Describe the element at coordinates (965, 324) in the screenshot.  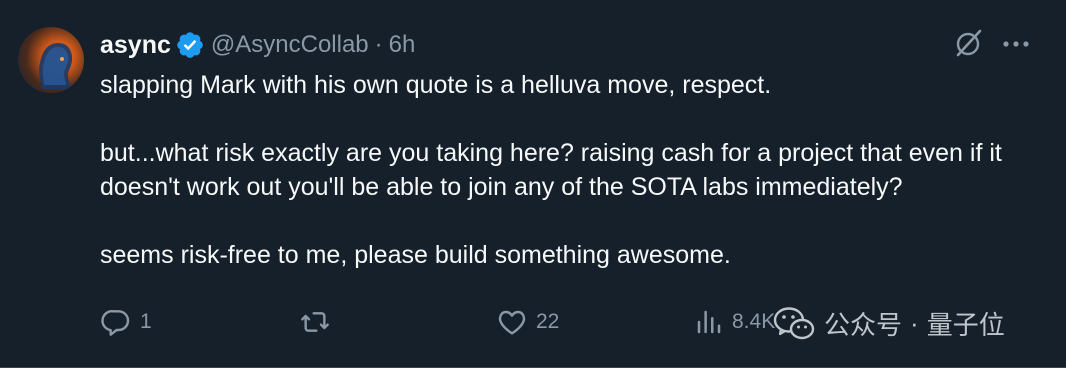
I see `watermark-text-2: 量子位` at that location.